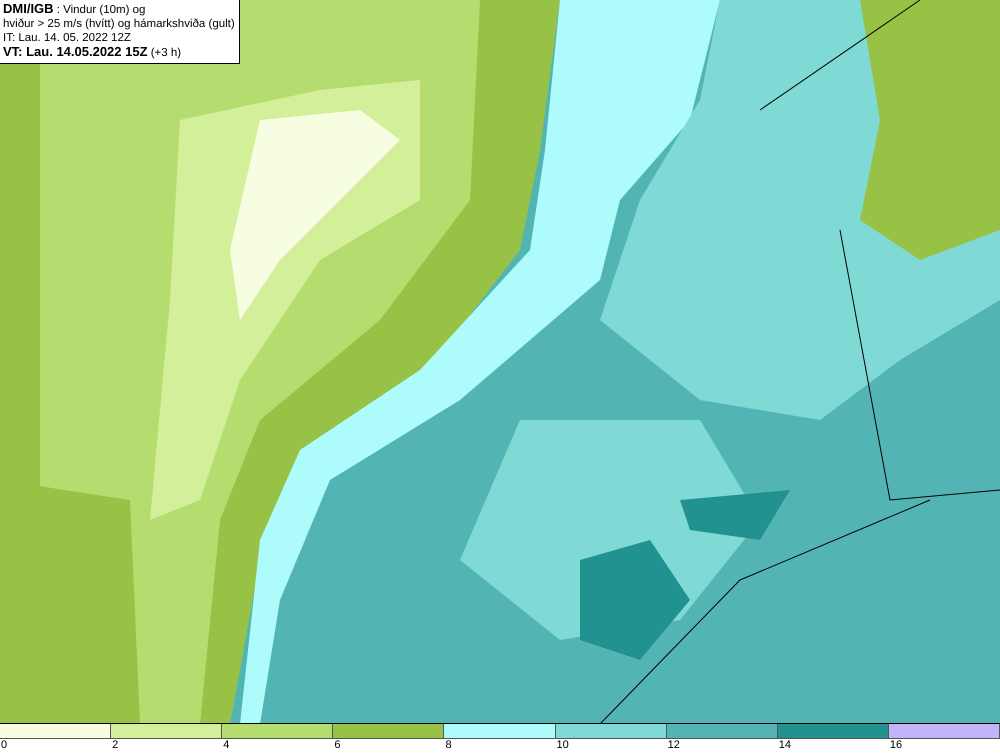  Describe the element at coordinates (119, 24) in the screenshot. I see `caption-line: hviður > 25 m/s (hvítt) og hámarkshviða (gult)` at that location.